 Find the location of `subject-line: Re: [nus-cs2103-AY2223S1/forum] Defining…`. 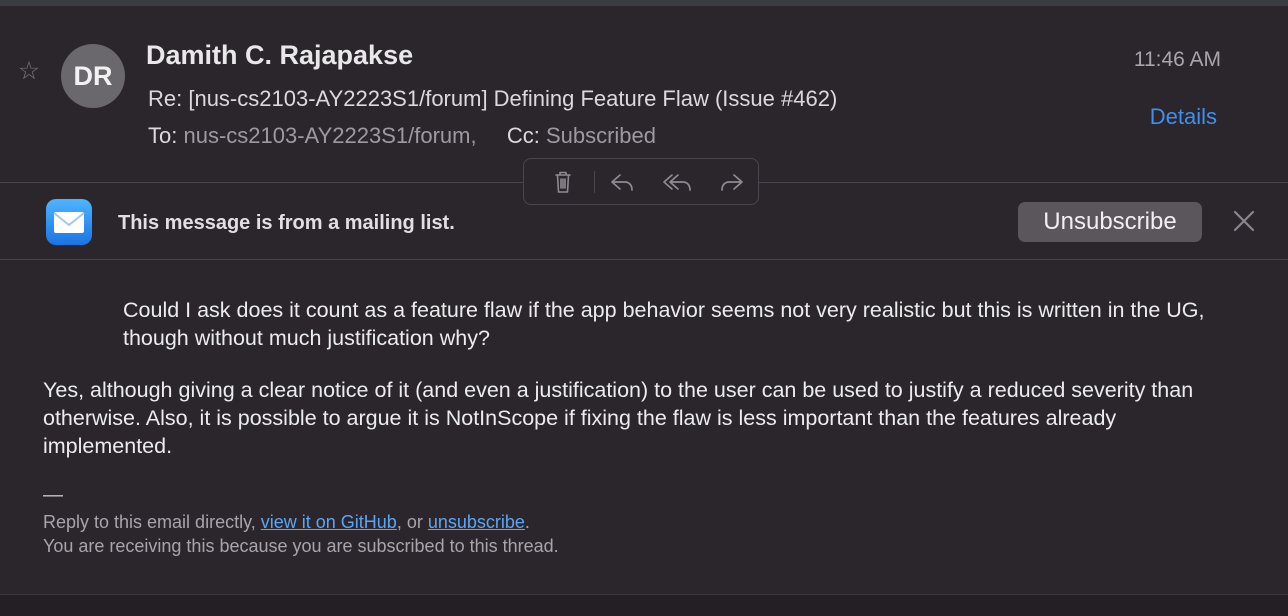

subject-line: Re: [nus-cs2103-AY2223S1/forum] Defining… is located at coordinates (493, 98).